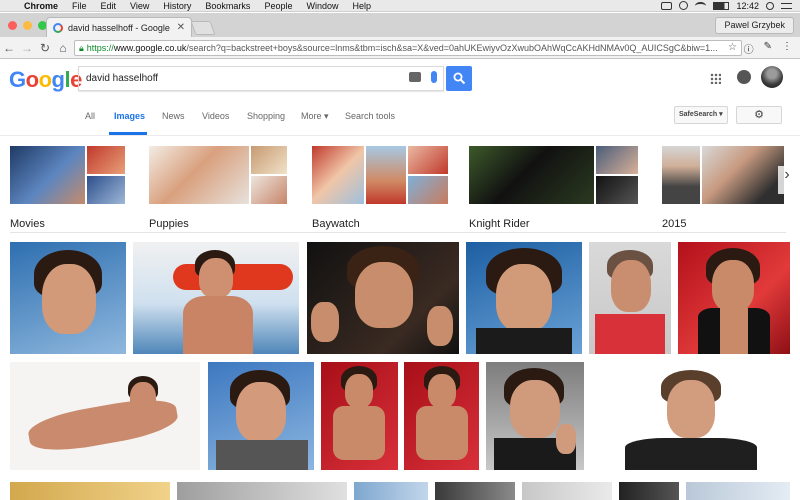 The height and width of the screenshot is (500, 800). What do you see at coordinates (787, 180) in the screenshot?
I see `chevron-right-icon: ›` at bounding box center [787, 180].